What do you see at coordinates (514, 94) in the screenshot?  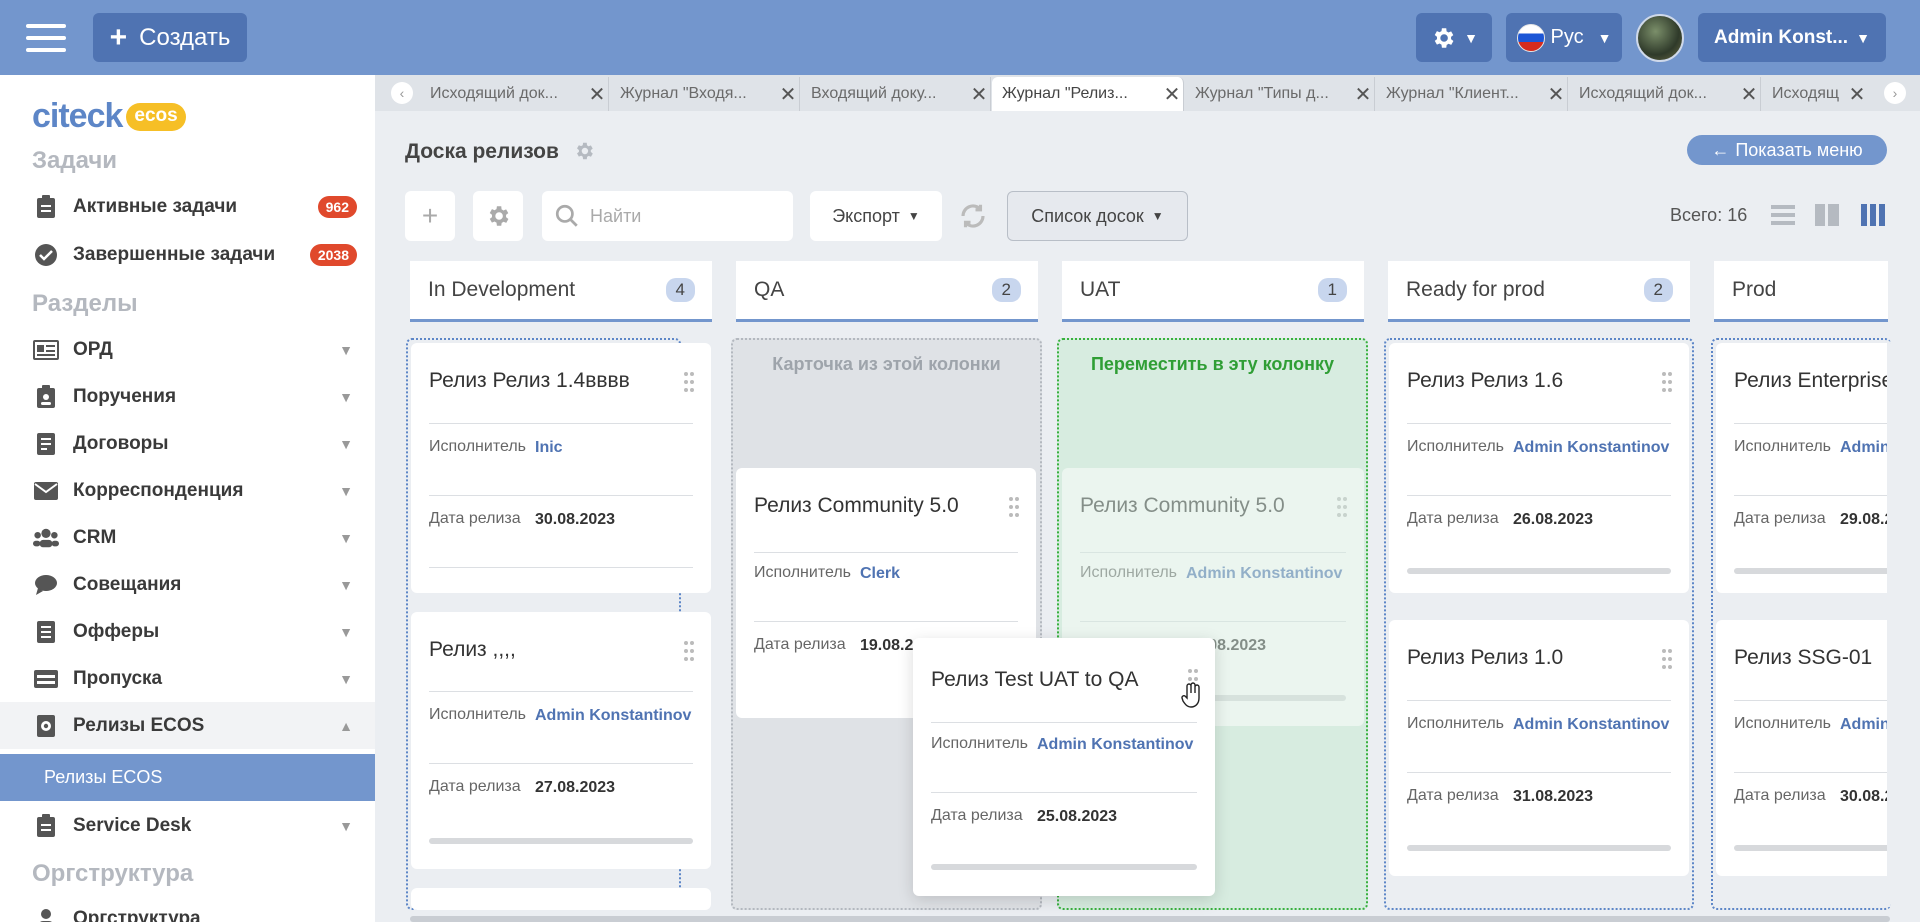 I see `tab-outgoing-doc-1: Исходящий док... ✕` at bounding box center [514, 94].